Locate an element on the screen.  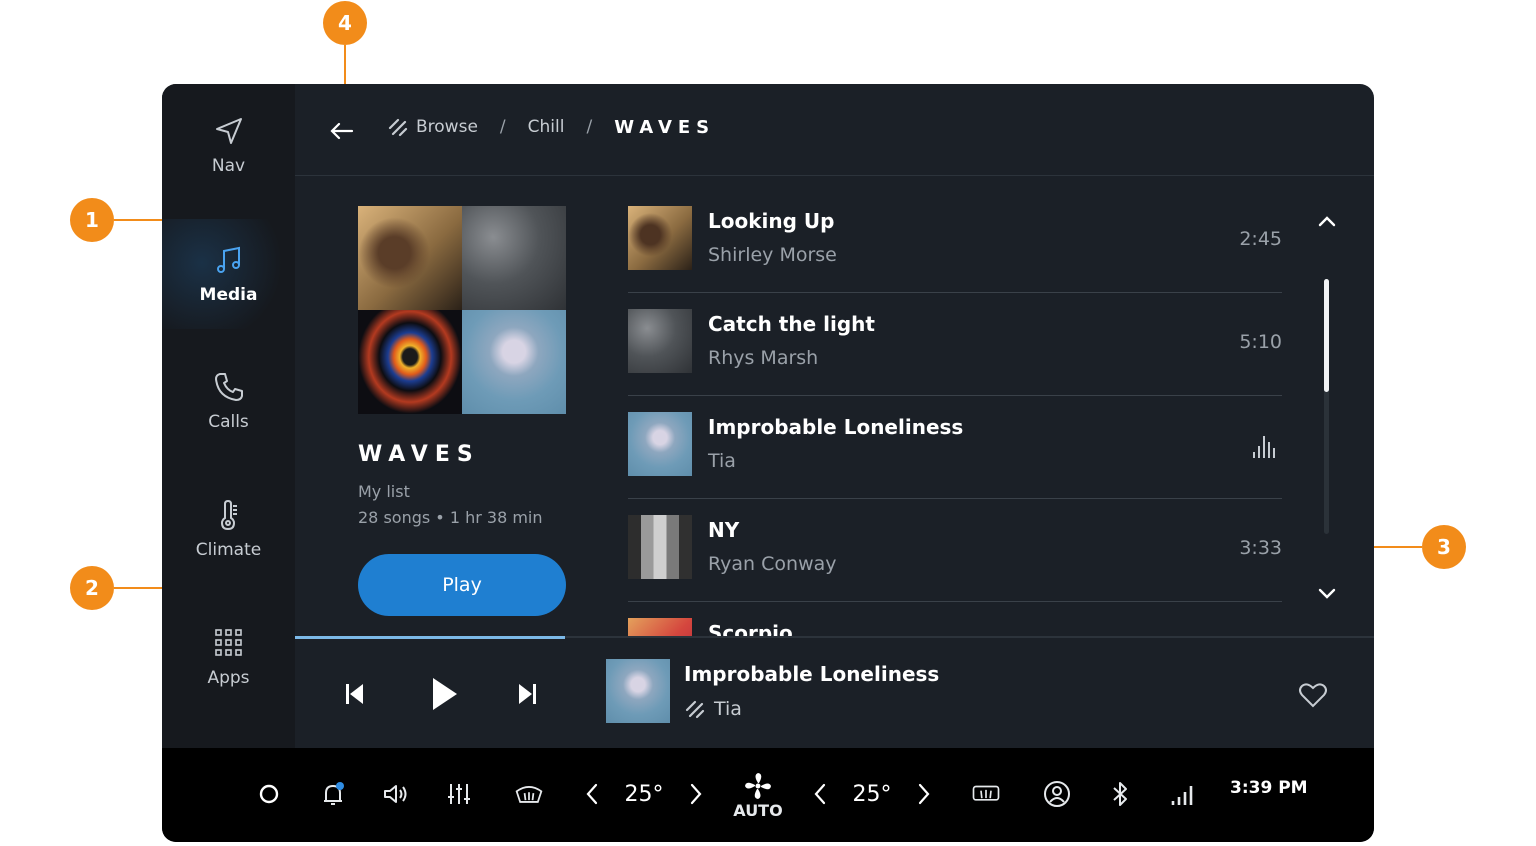
home-circle-icon is located at coordinates (269, 794).